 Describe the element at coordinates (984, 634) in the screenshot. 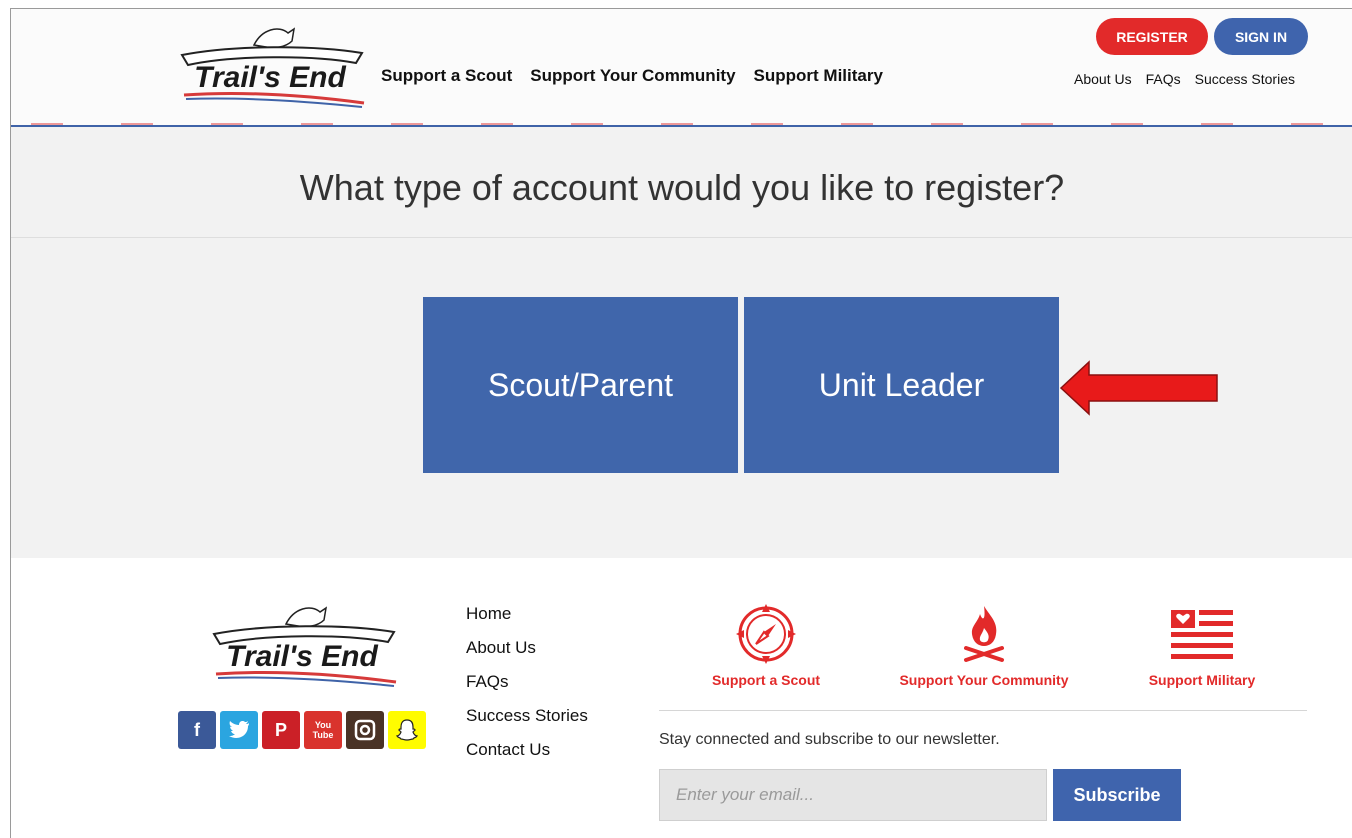

I see `campfire-icon` at that location.